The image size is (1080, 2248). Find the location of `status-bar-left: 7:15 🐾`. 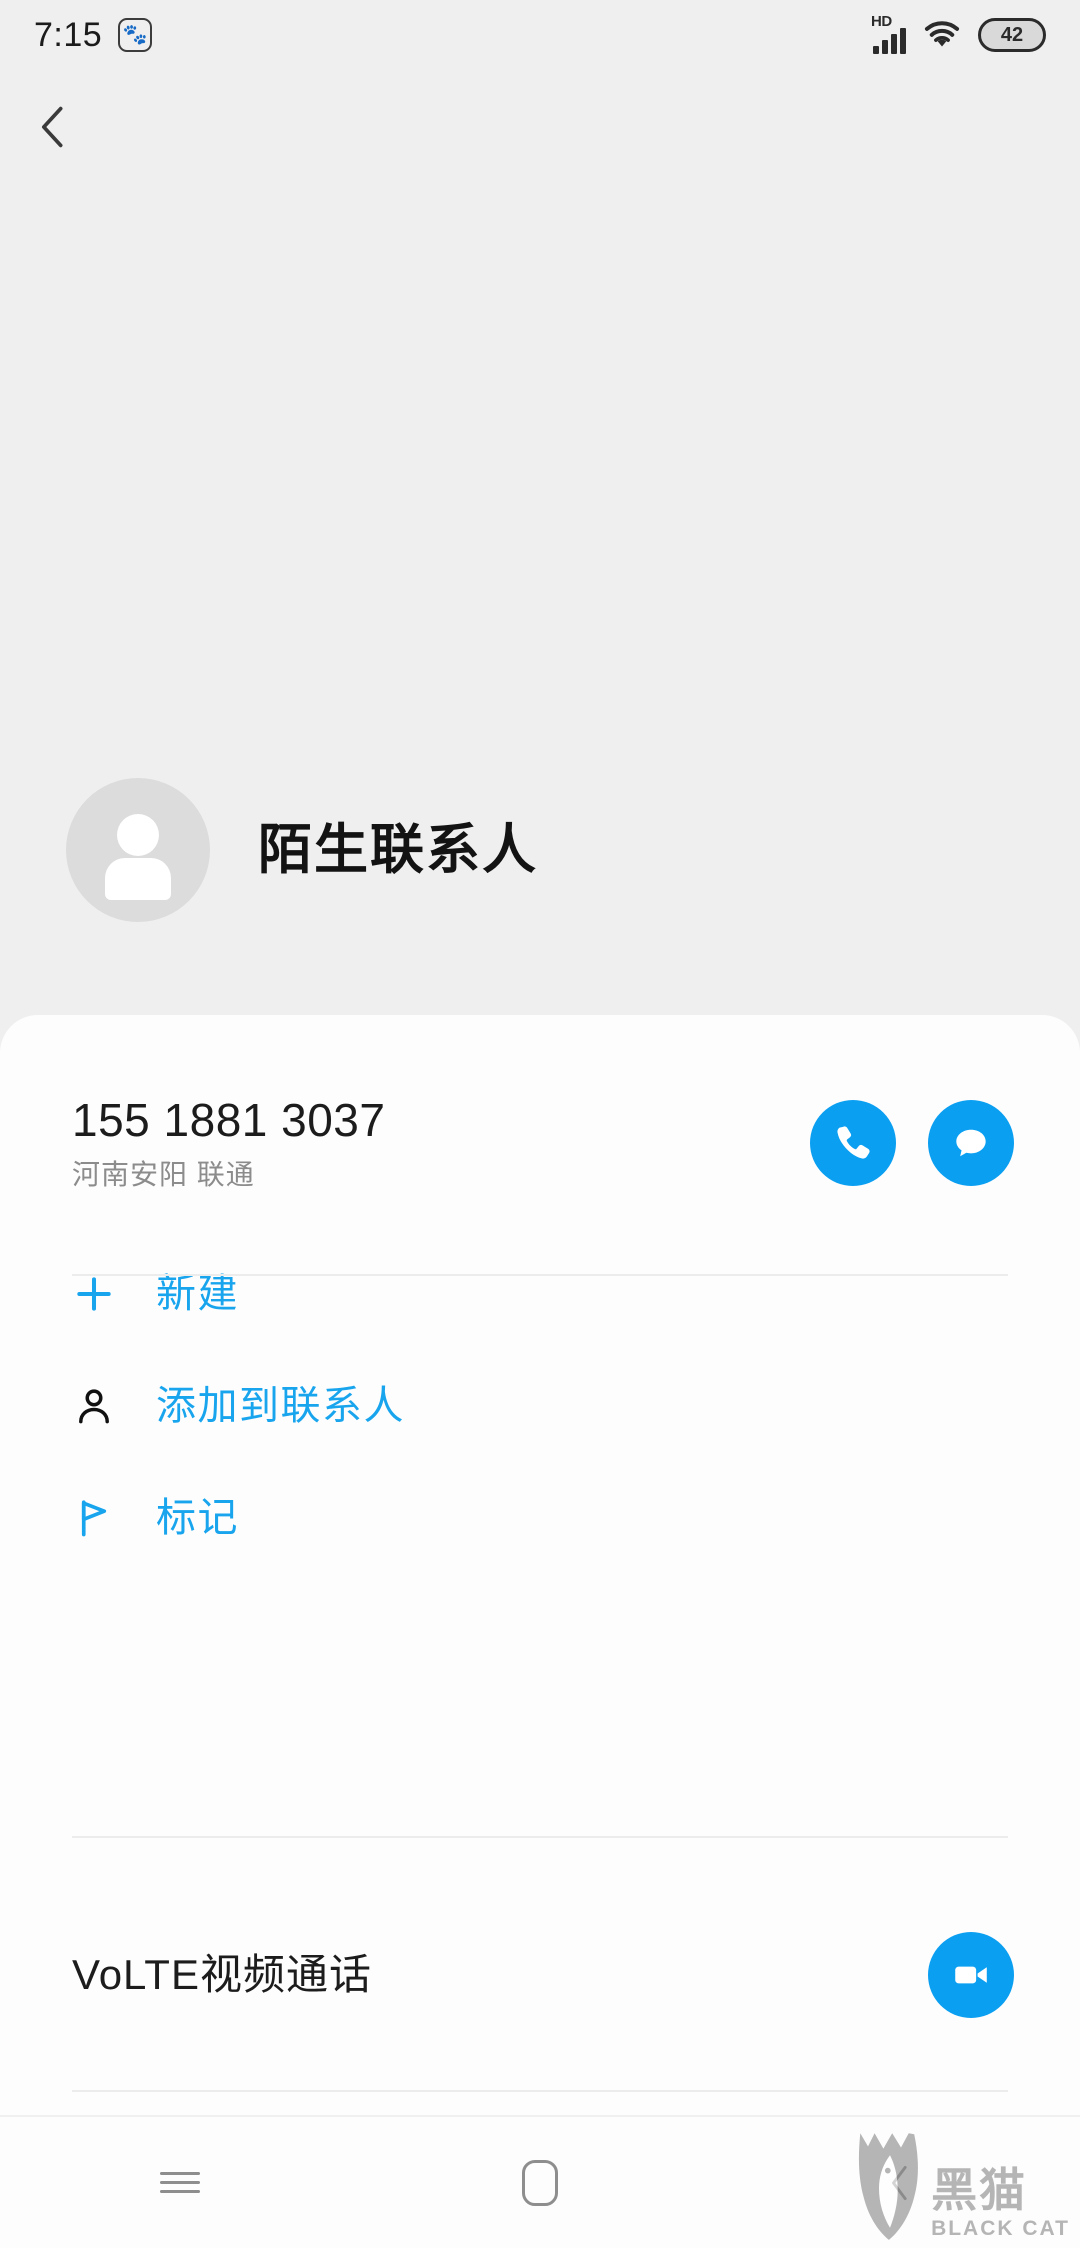

status-bar-left: 7:15 🐾 is located at coordinates (93, 35).